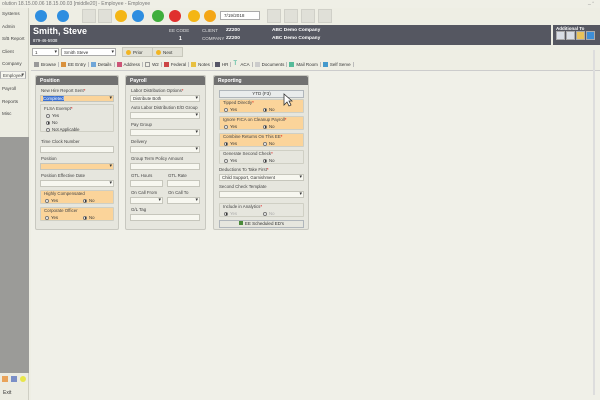  I want to click on sidebar-item-reports: Reports, so click(14, 102).